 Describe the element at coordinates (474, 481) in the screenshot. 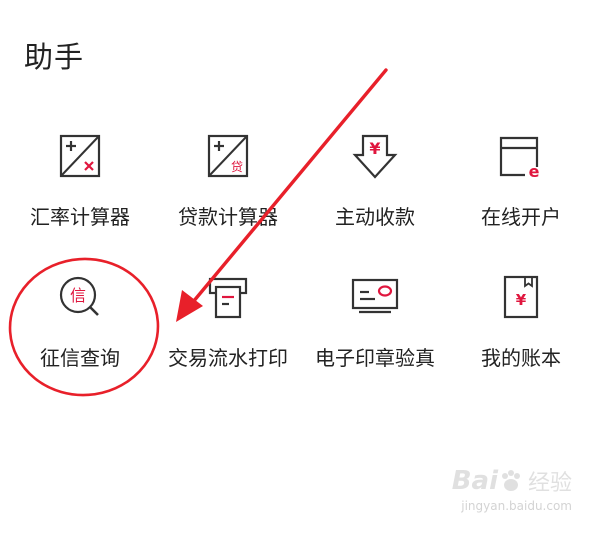

I see `baidu-logo-text: Bai` at that location.